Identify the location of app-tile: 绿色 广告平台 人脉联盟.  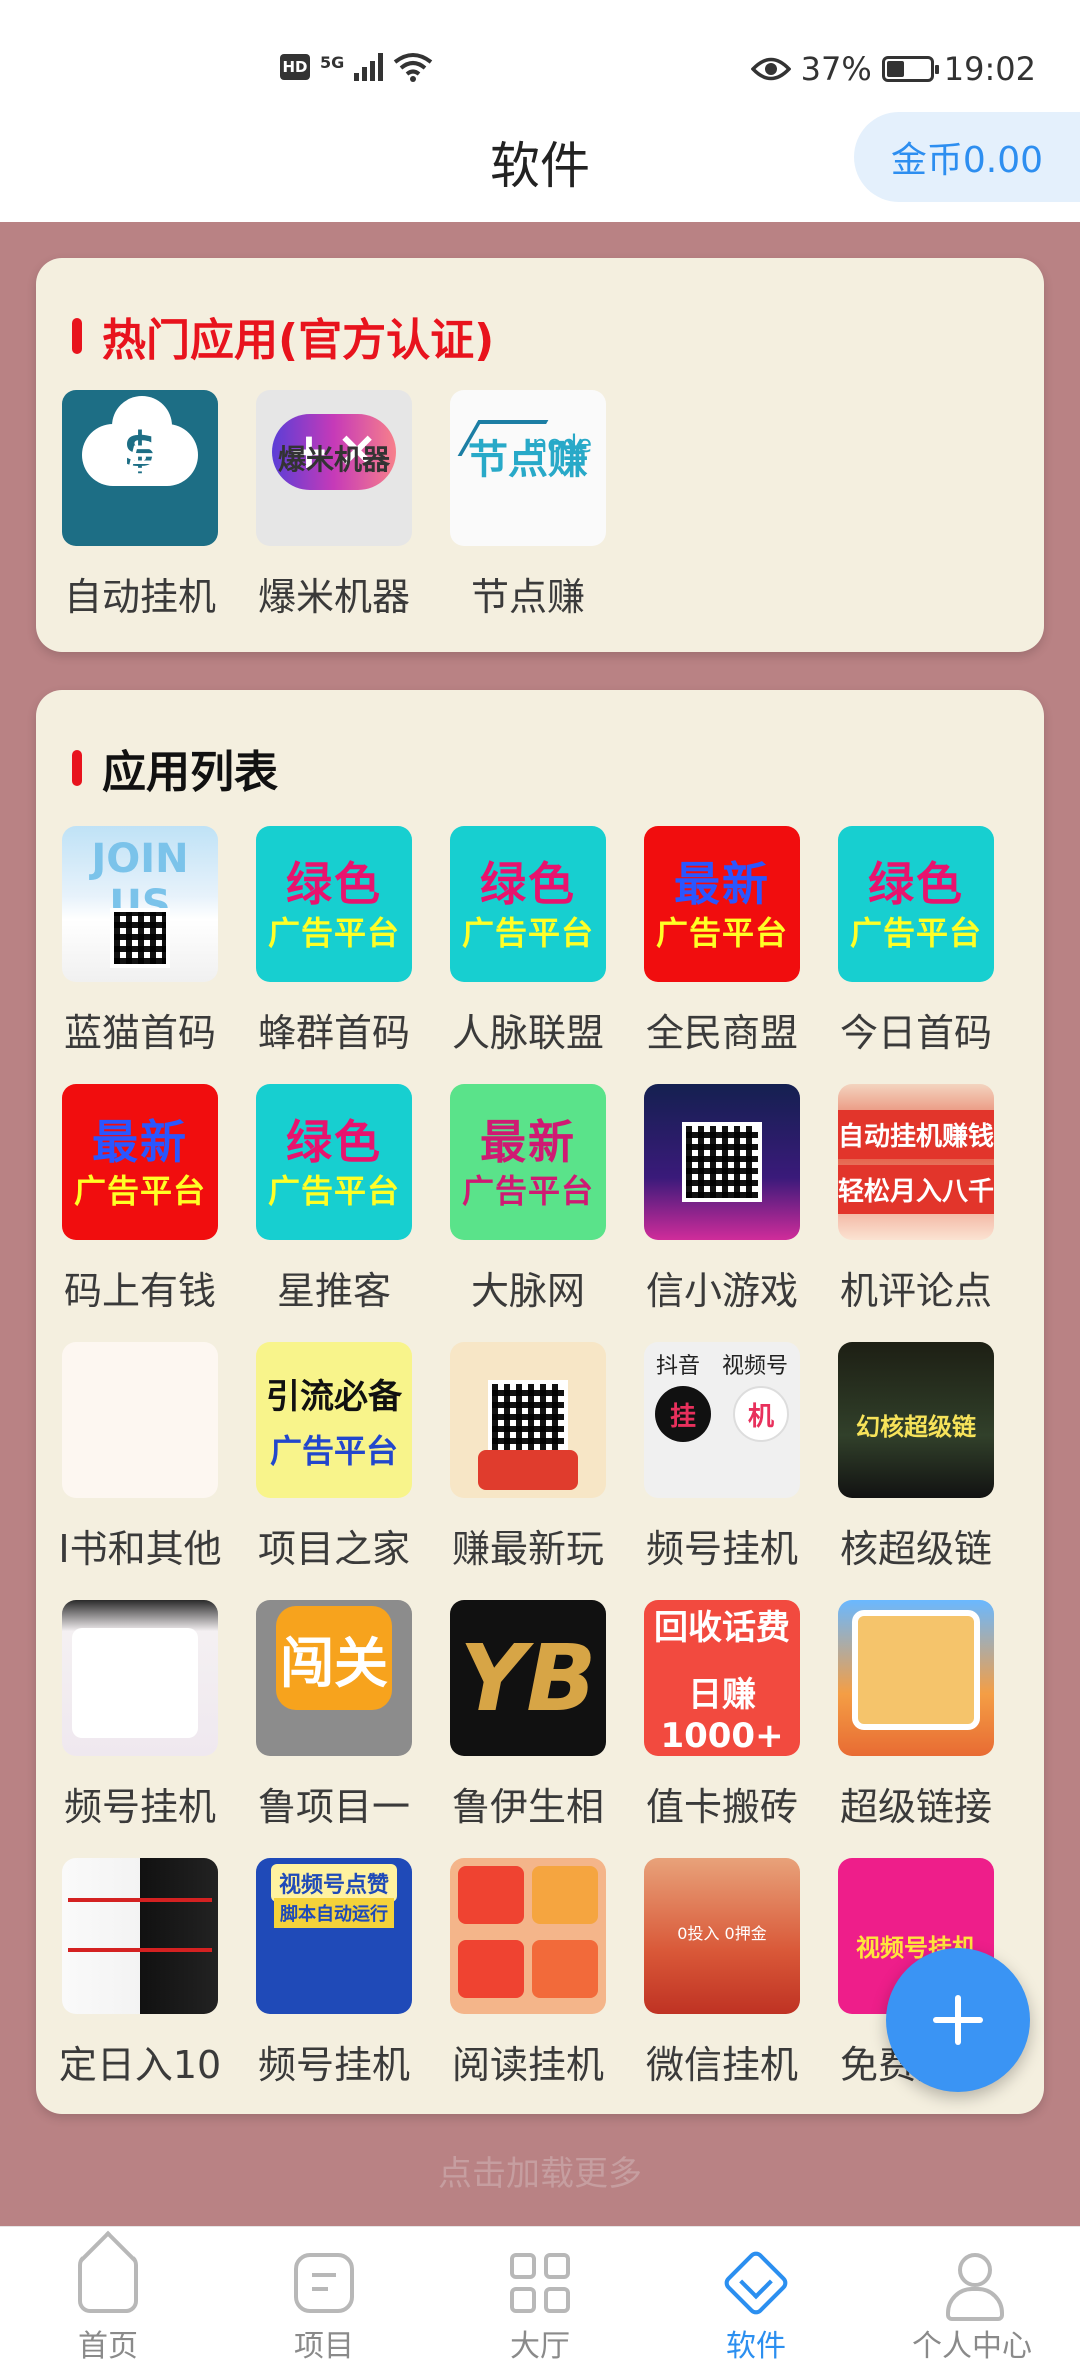
(528, 941).